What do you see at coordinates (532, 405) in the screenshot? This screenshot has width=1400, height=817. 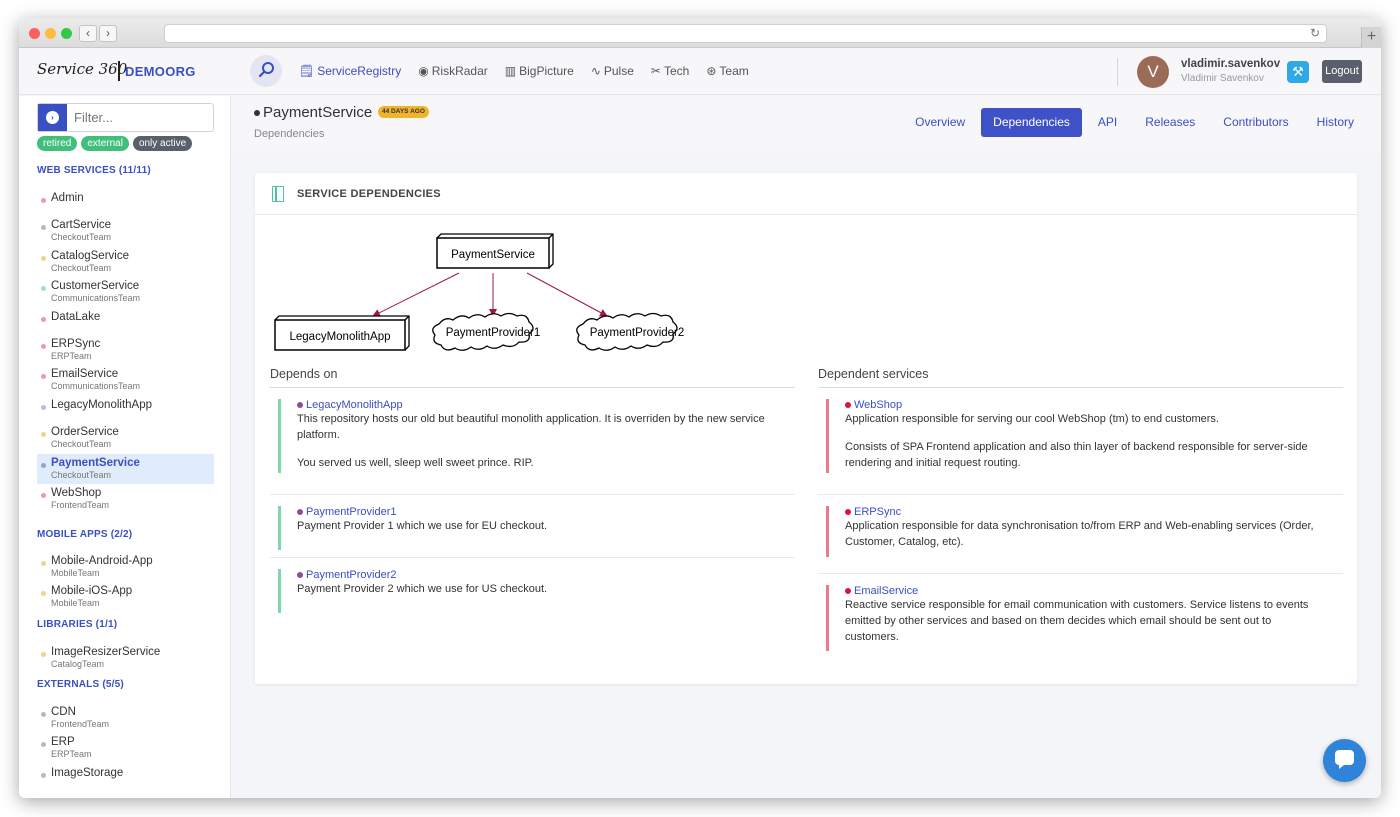 I see `dependency-link: LegacyMonolithApp` at bounding box center [532, 405].